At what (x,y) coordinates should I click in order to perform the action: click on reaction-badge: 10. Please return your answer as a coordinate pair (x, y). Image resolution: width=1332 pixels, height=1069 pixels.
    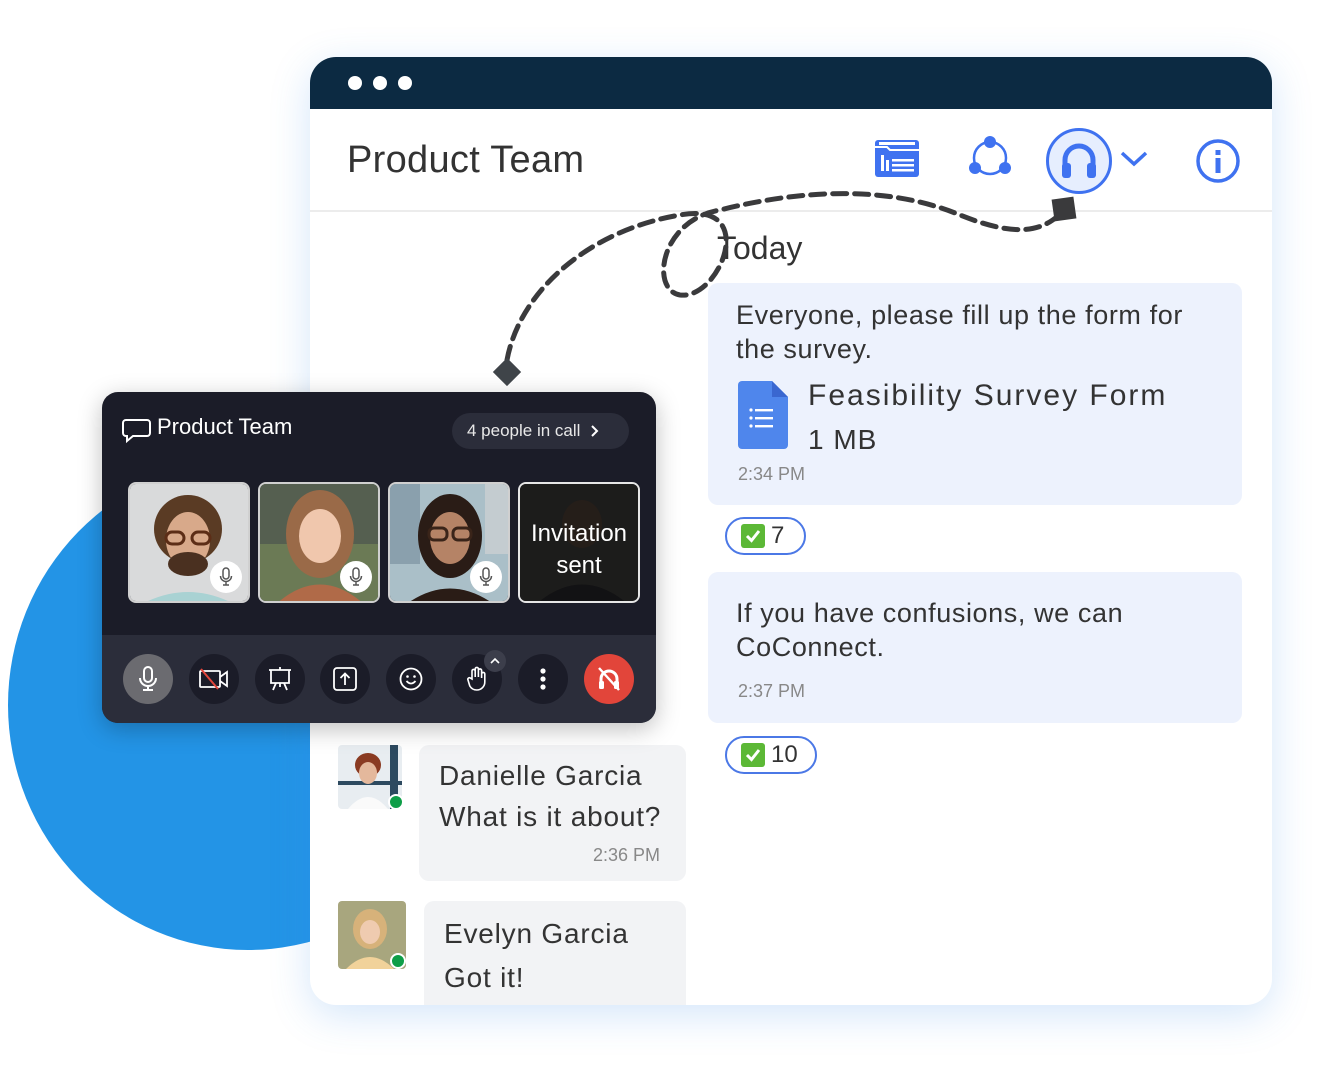
    Looking at the image, I should click on (771, 755).